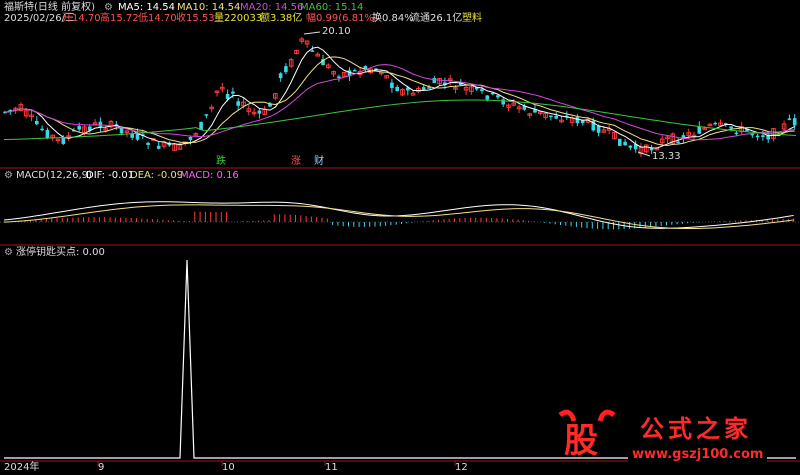  I want to click on dif-value: DIF: -0.01, so click(110, 175).